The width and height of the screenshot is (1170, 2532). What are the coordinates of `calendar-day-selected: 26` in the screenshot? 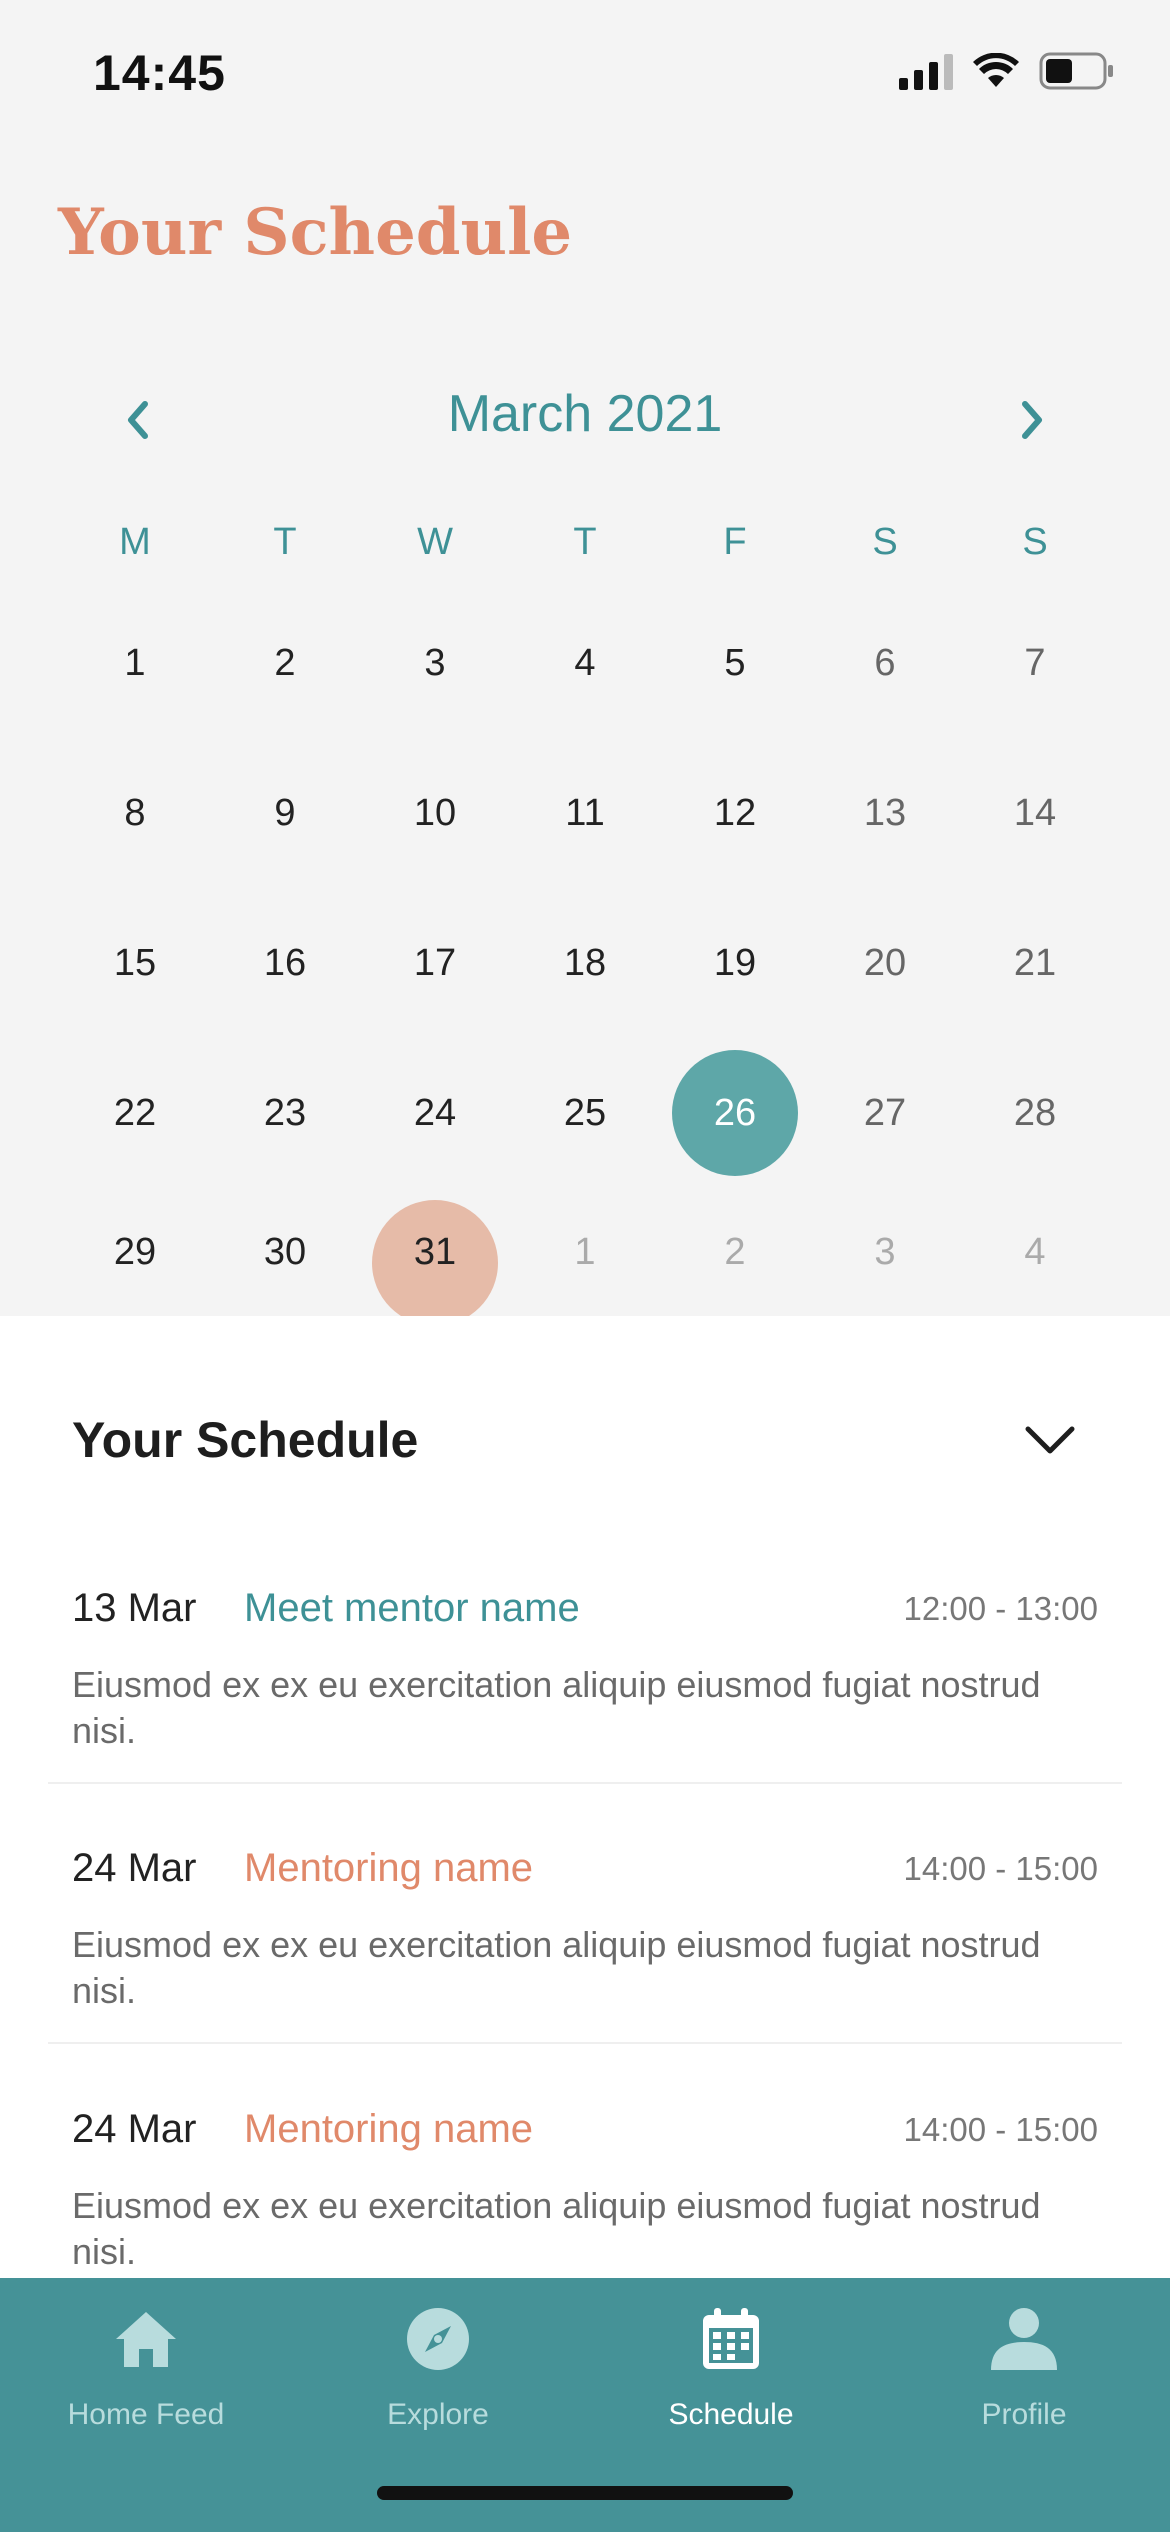 It's located at (735, 1113).